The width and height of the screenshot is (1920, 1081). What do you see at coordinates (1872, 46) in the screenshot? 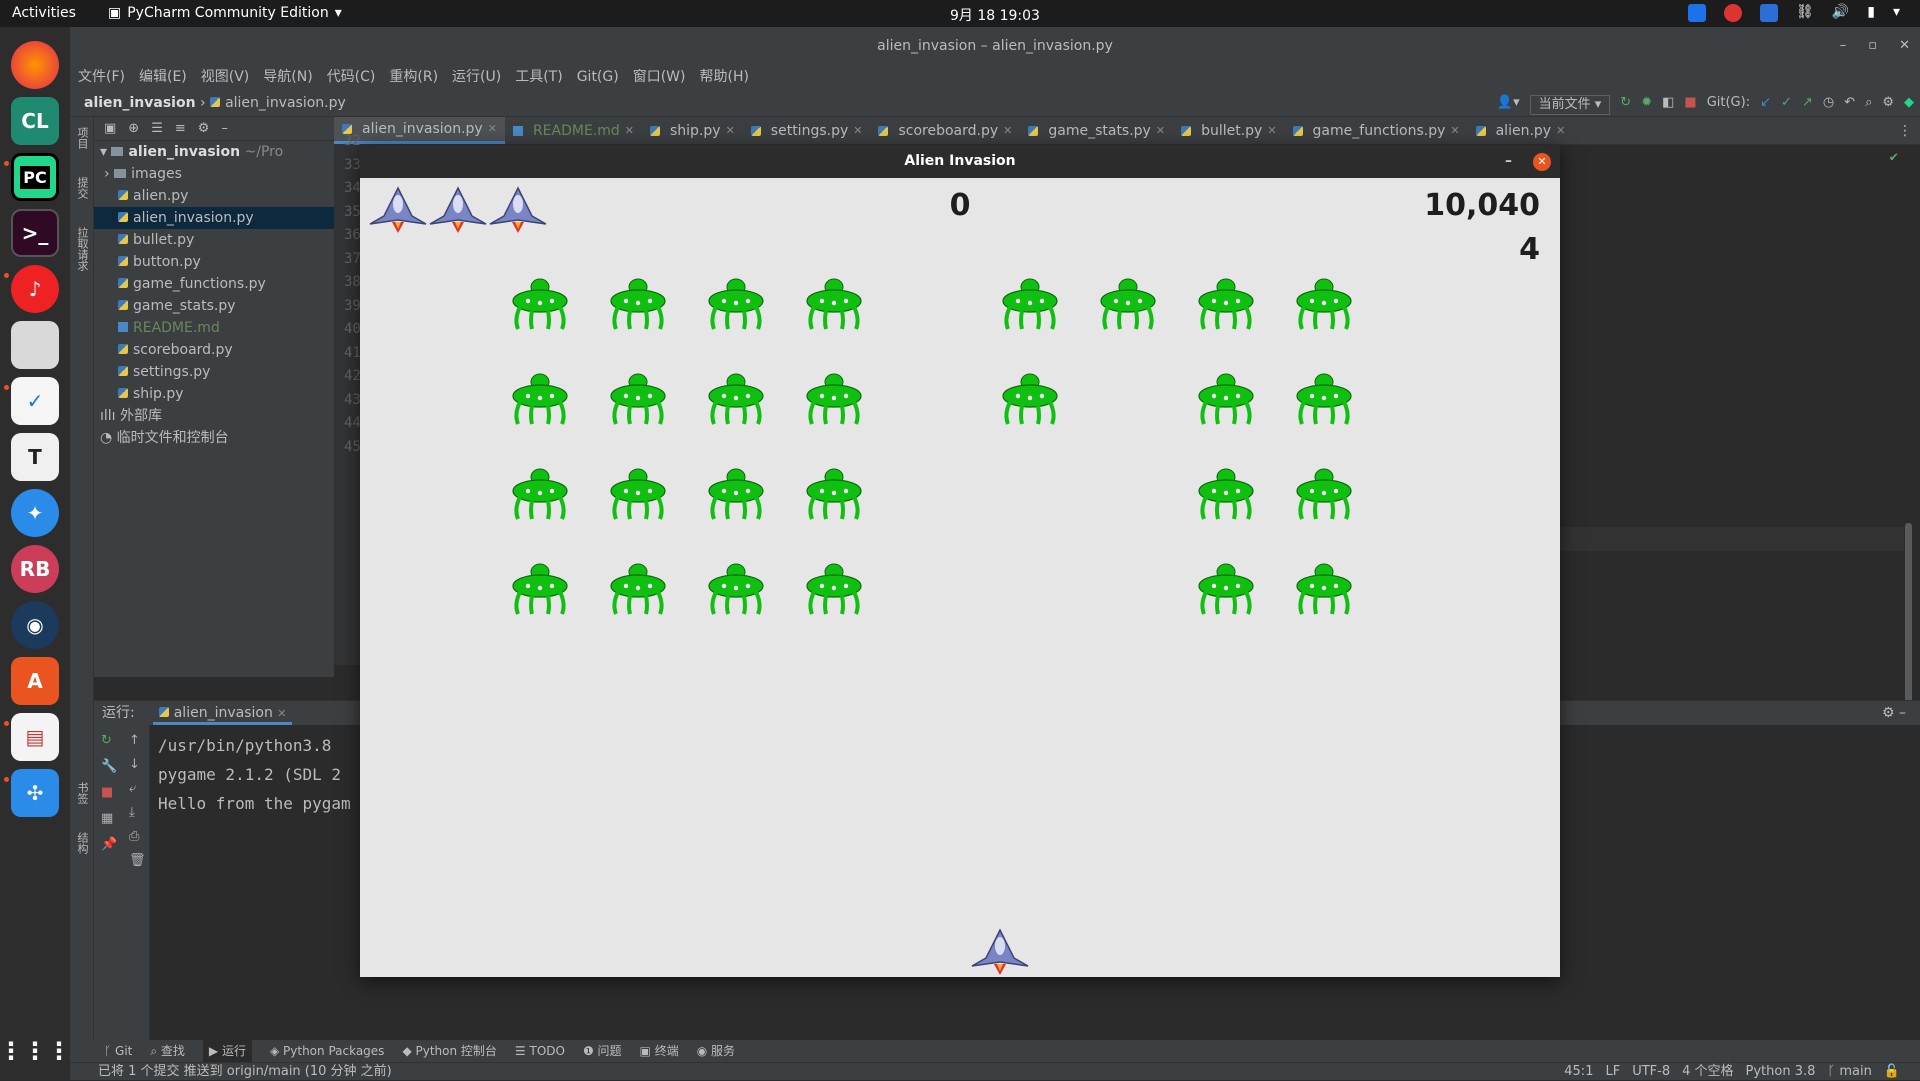
I see `maximize-icon: ▫` at bounding box center [1872, 46].